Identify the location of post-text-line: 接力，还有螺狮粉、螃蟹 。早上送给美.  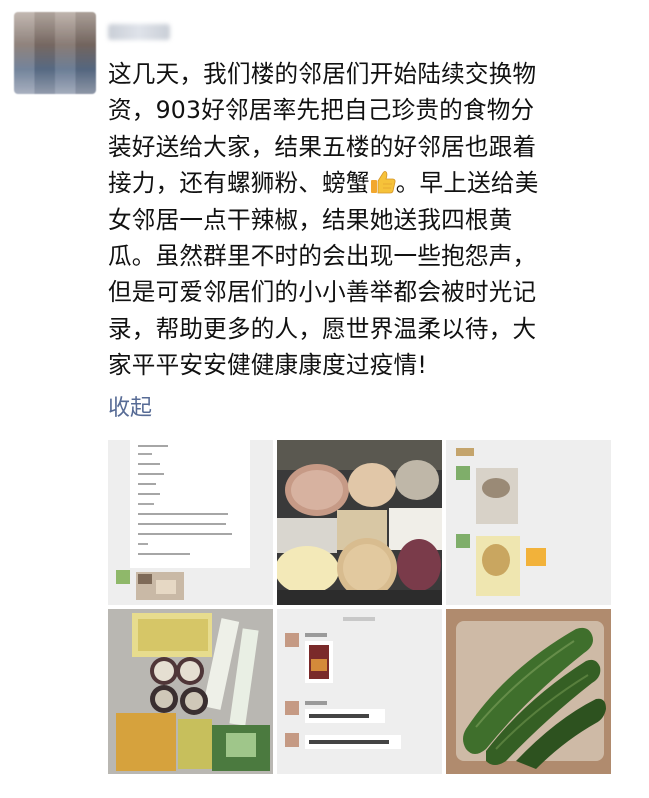
(364, 183).